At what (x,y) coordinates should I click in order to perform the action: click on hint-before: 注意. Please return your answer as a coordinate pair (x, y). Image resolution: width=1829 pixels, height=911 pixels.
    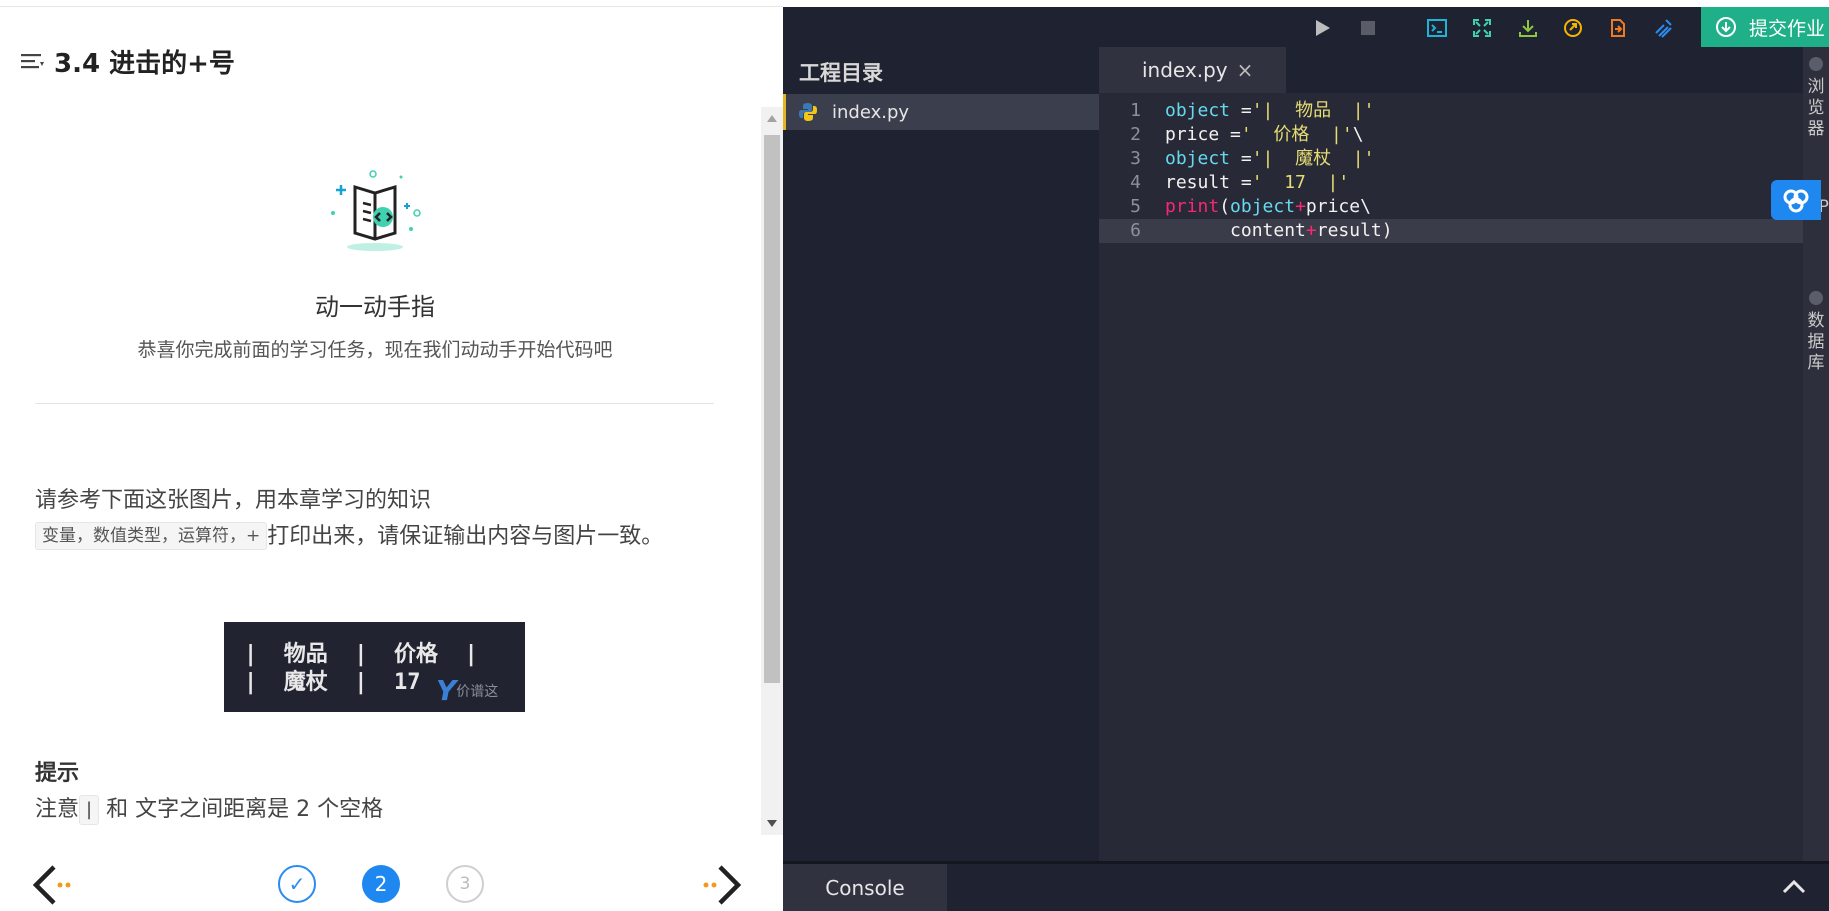
    Looking at the image, I should click on (57, 809).